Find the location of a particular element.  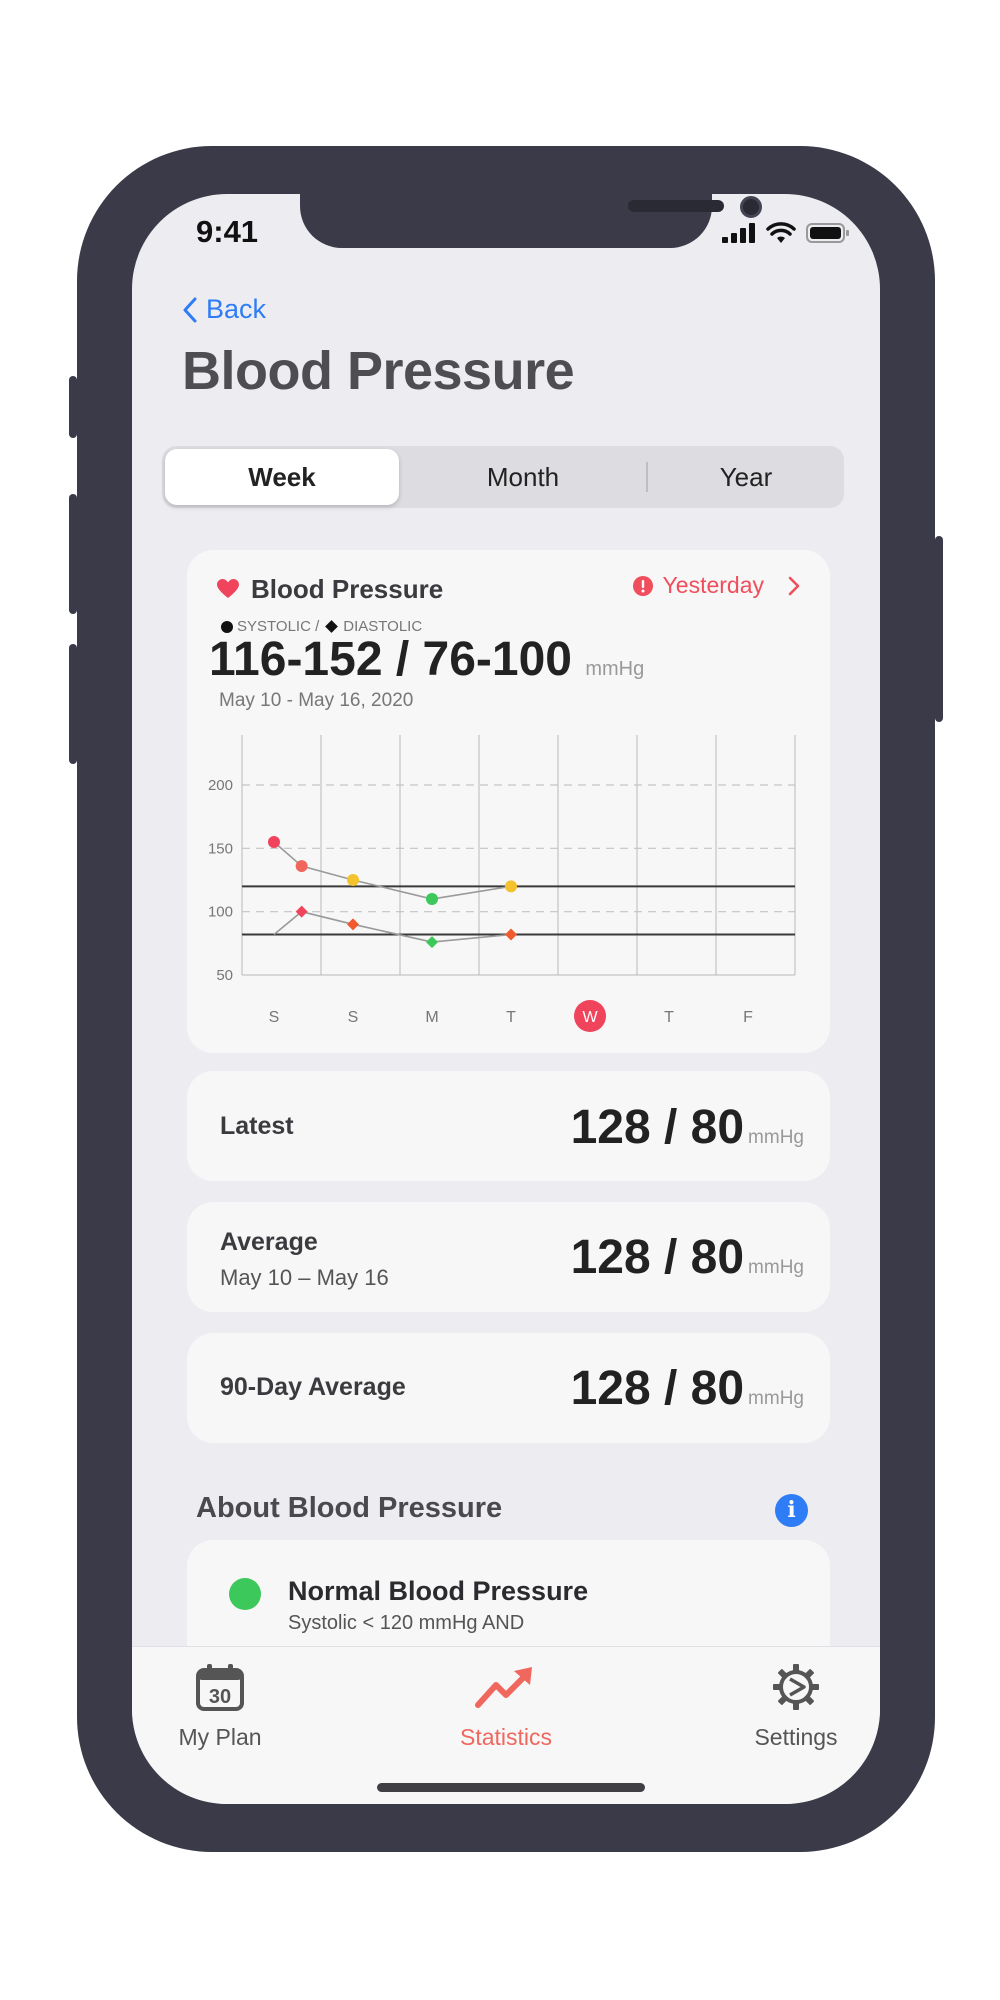

chevron-left-icon is located at coordinates (190, 309).